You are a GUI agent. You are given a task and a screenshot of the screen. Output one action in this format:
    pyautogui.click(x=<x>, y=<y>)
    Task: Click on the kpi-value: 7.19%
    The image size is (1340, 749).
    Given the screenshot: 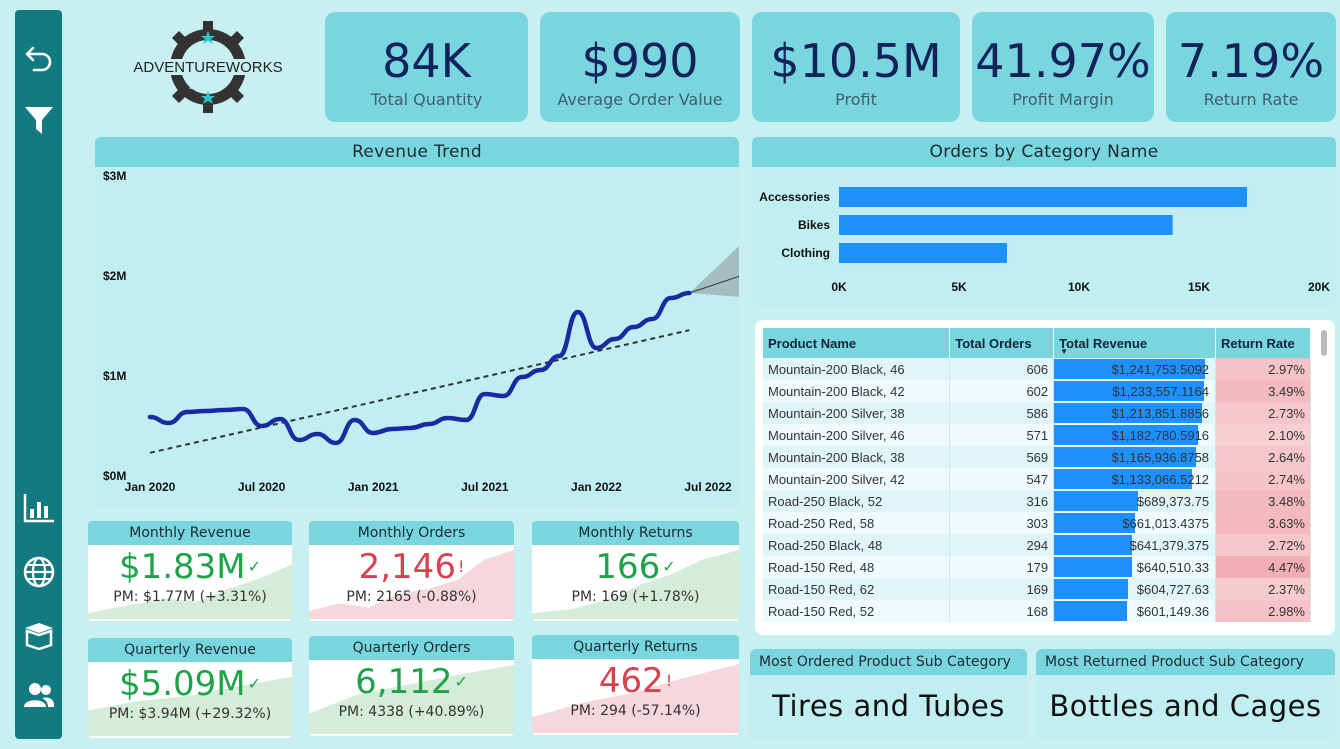 What is the action you would take?
    pyautogui.click(x=1251, y=61)
    